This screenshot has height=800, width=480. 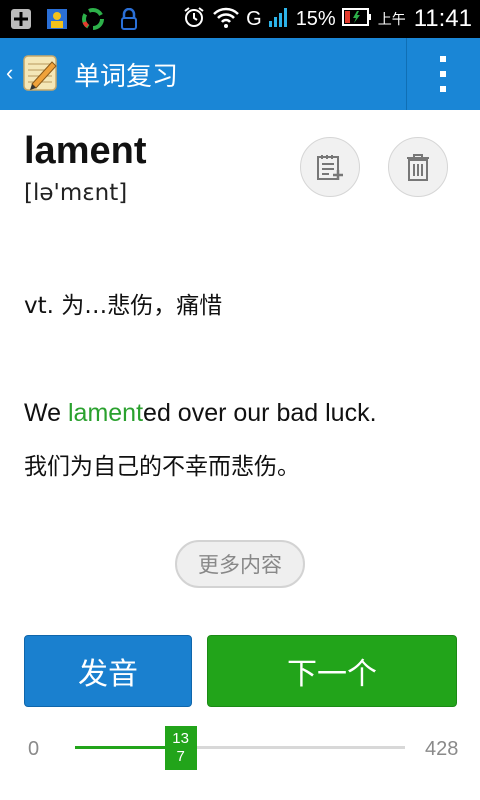 I want to click on word-meaning: vt. 为…悲伤，痛惜, so click(x=123, y=306).